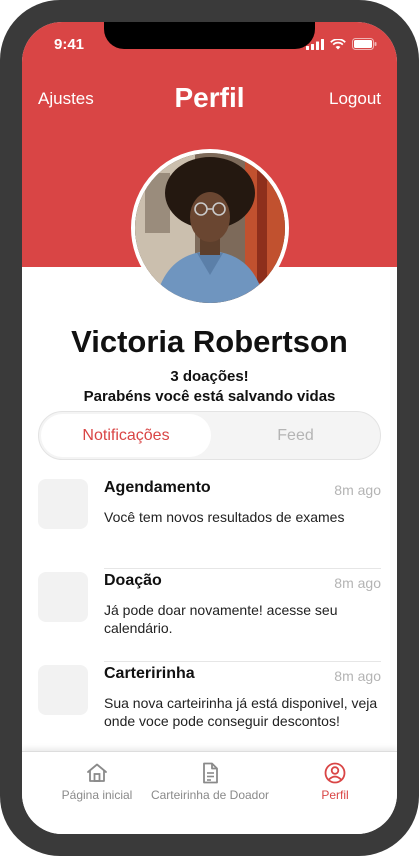 The width and height of the screenshot is (419, 856). Describe the element at coordinates (126, 435) in the screenshot. I see `tab-notificacoes: Notificações` at that location.